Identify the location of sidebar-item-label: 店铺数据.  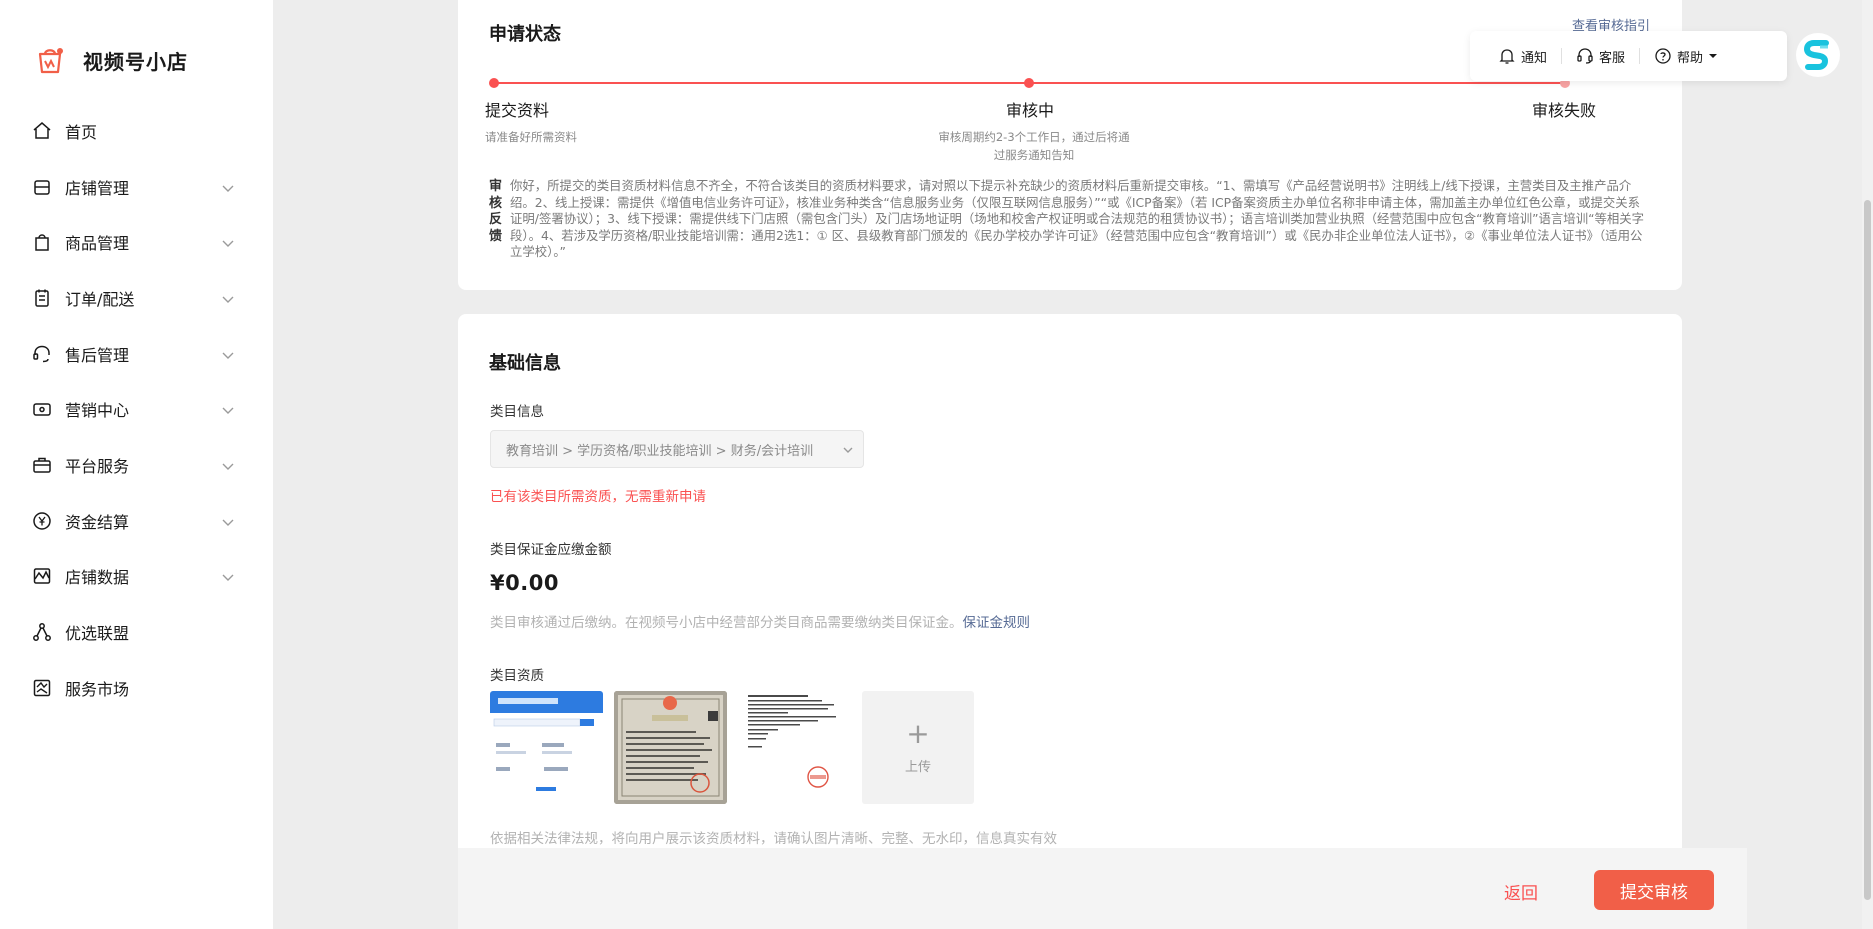
(97, 578).